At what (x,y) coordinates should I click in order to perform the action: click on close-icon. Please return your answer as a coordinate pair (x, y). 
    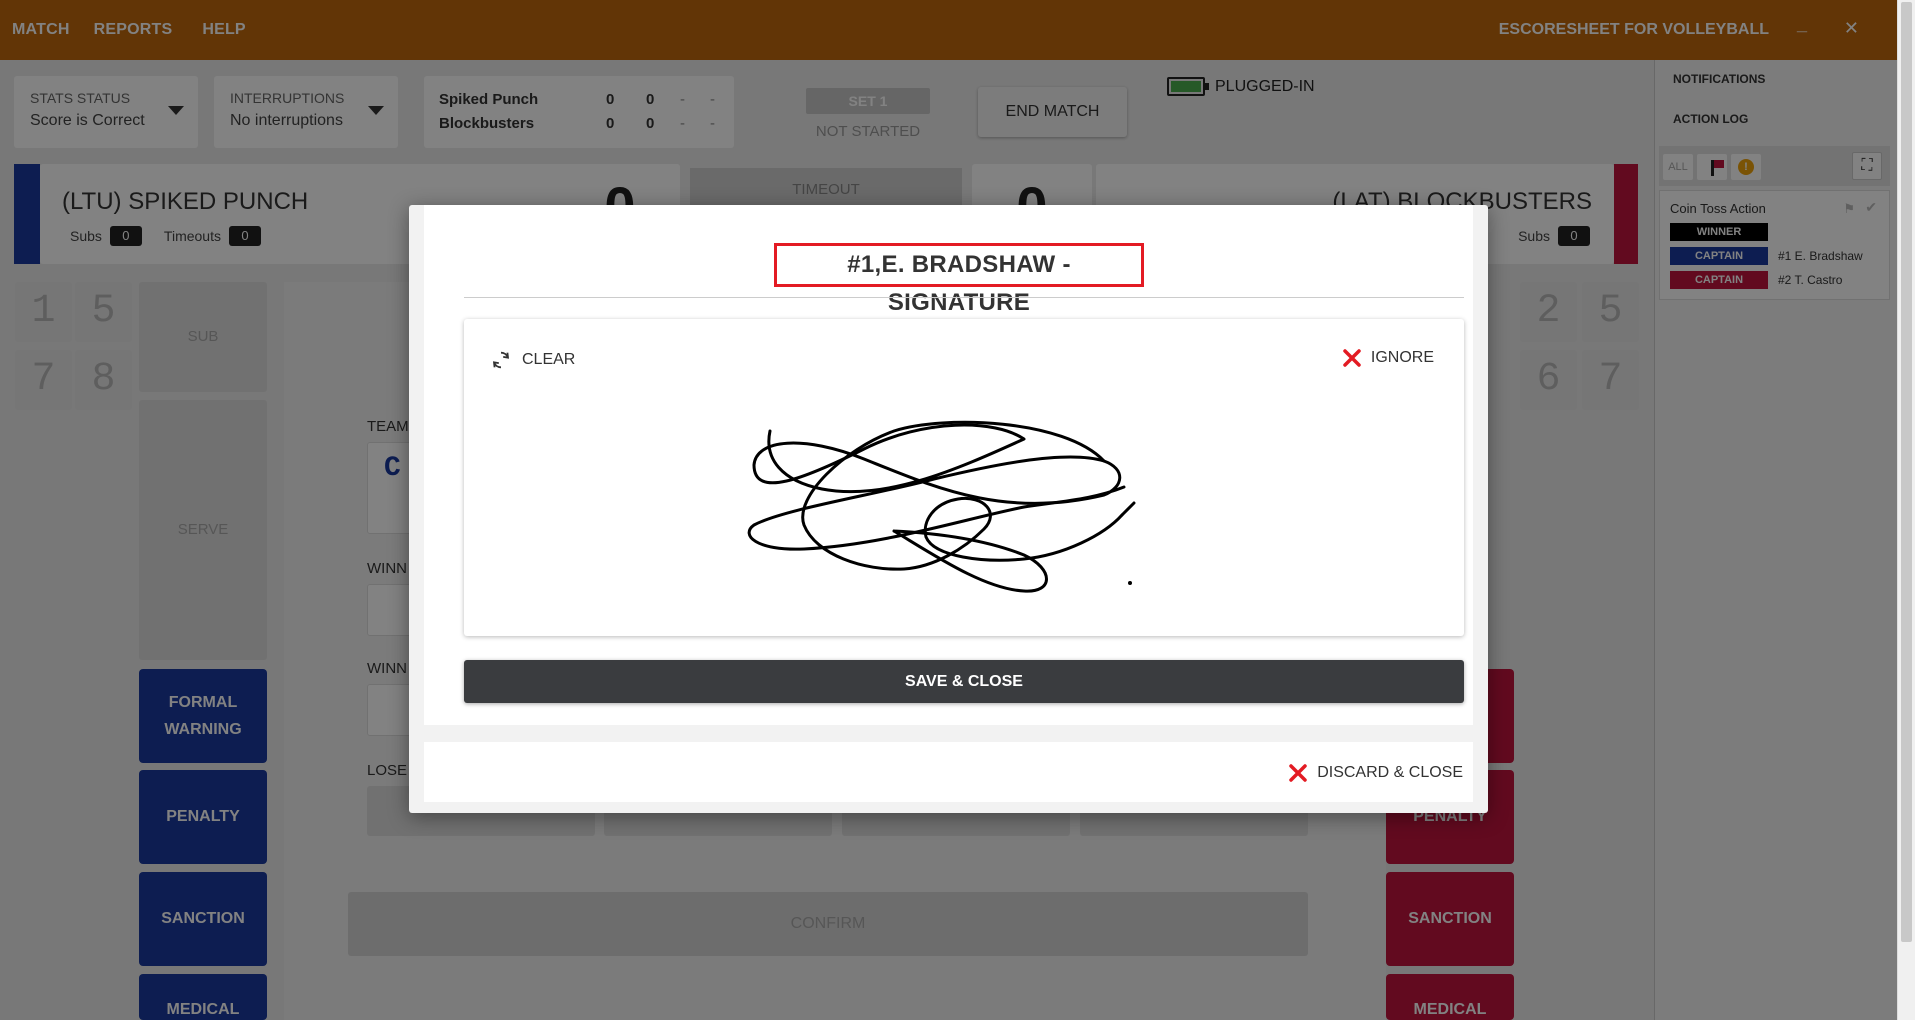
    Looking at the image, I should click on (1298, 773).